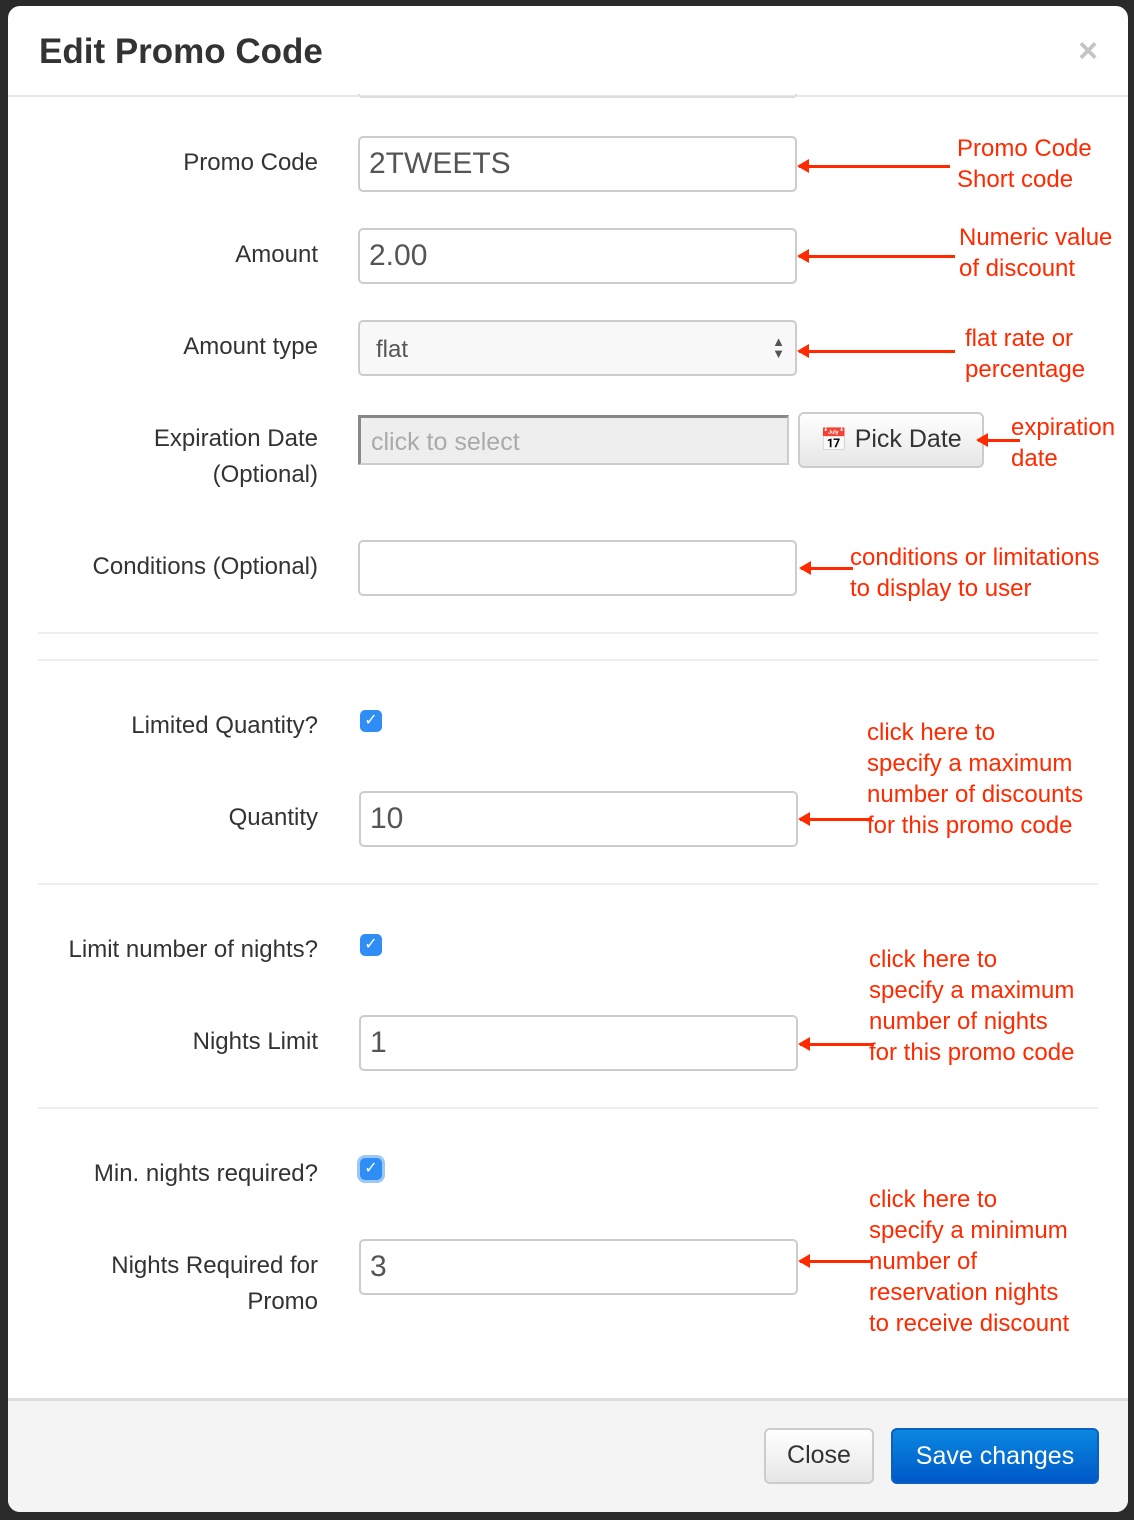 This screenshot has width=1134, height=1520. Describe the element at coordinates (255, 1041) in the screenshot. I see `nights-limit-label: Nights Limit` at that location.